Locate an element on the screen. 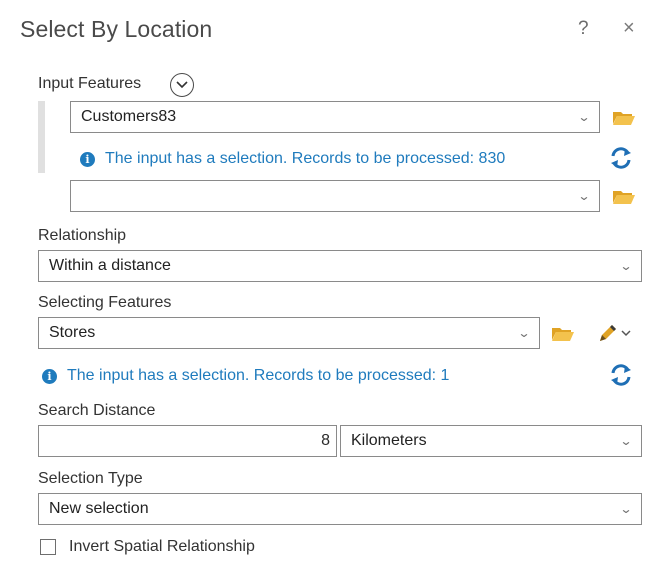  relationship-value: Within a distance is located at coordinates (110, 265).